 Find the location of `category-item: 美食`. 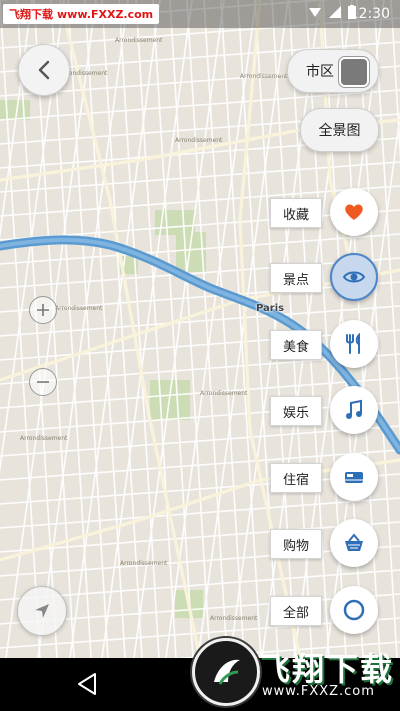

category-item: 美食 is located at coordinates (325, 344).